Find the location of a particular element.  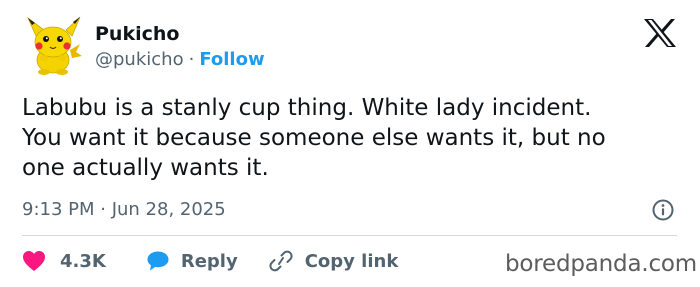

divider is located at coordinates (349, 235).